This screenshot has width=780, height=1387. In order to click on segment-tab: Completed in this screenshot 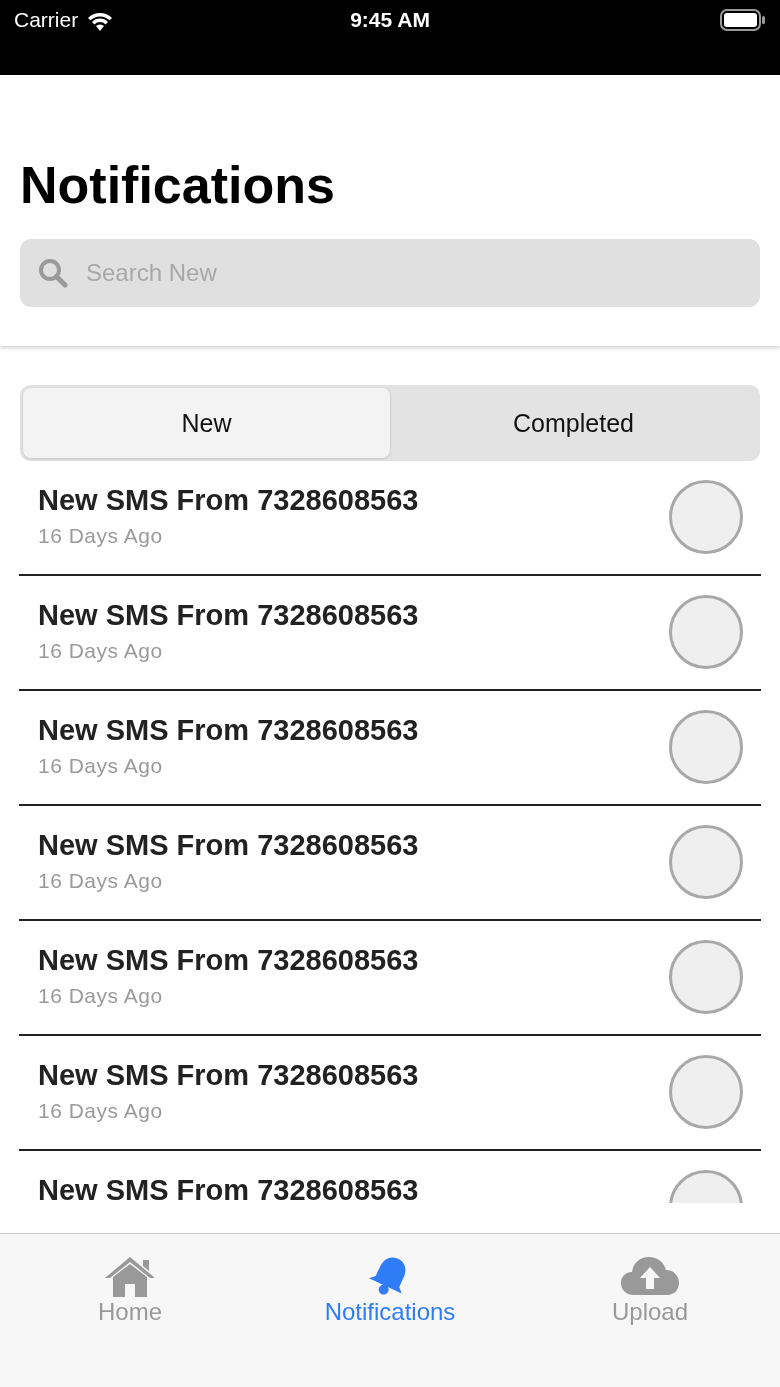, I will do `click(573, 423)`.